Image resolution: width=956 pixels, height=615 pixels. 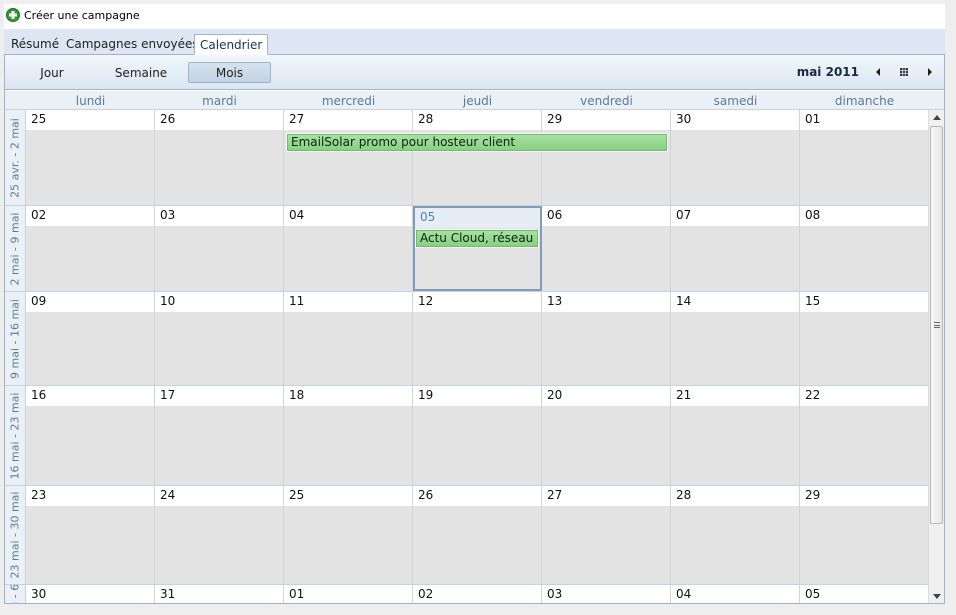 I want to click on calendar-event: Actu Cloud, réseau, so click(x=477, y=238).